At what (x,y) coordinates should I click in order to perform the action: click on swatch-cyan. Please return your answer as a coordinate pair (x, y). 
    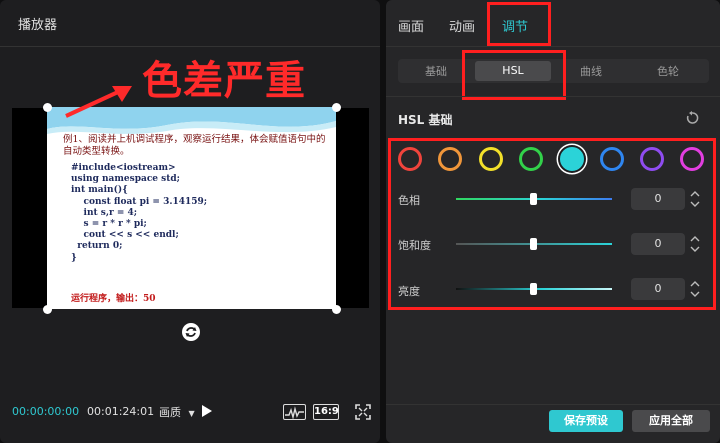
    Looking at the image, I should click on (572, 159).